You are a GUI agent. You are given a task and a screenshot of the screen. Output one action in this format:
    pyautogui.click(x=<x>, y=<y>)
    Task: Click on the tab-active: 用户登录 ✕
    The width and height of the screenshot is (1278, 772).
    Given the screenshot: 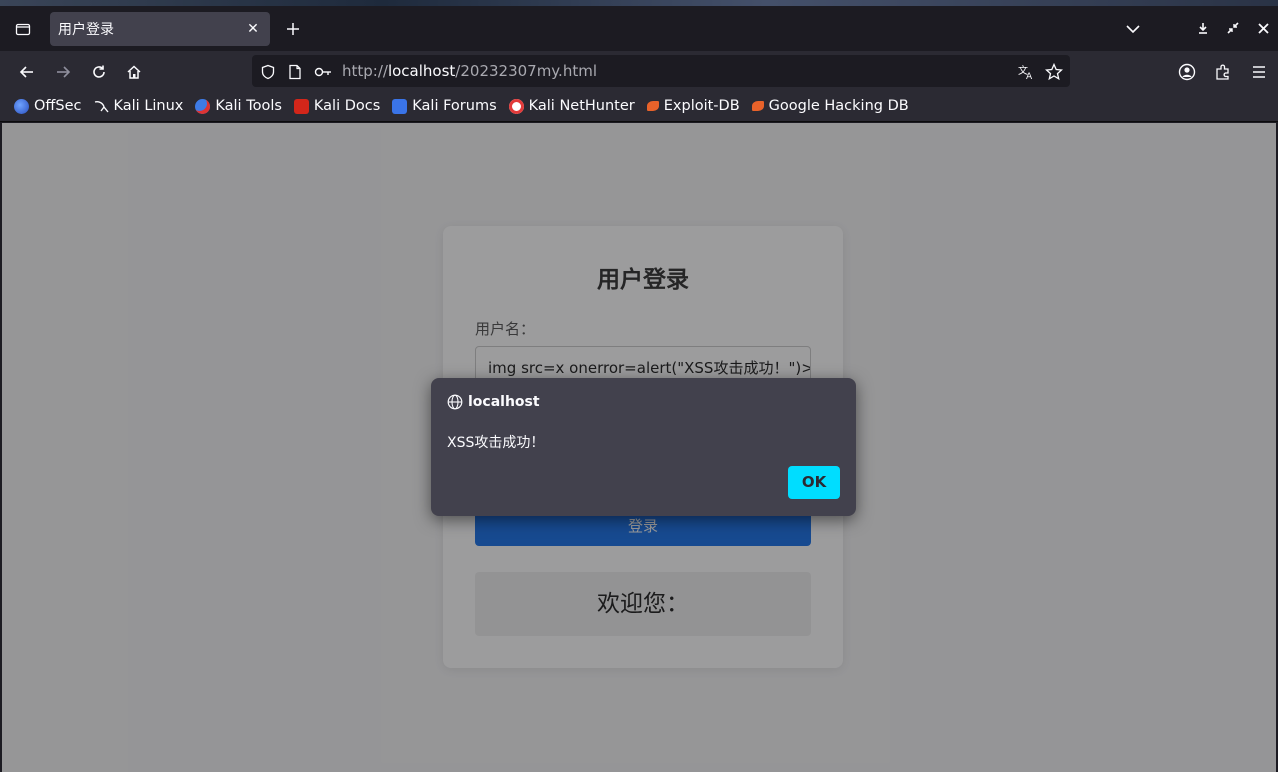 What is the action you would take?
    pyautogui.click(x=160, y=29)
    